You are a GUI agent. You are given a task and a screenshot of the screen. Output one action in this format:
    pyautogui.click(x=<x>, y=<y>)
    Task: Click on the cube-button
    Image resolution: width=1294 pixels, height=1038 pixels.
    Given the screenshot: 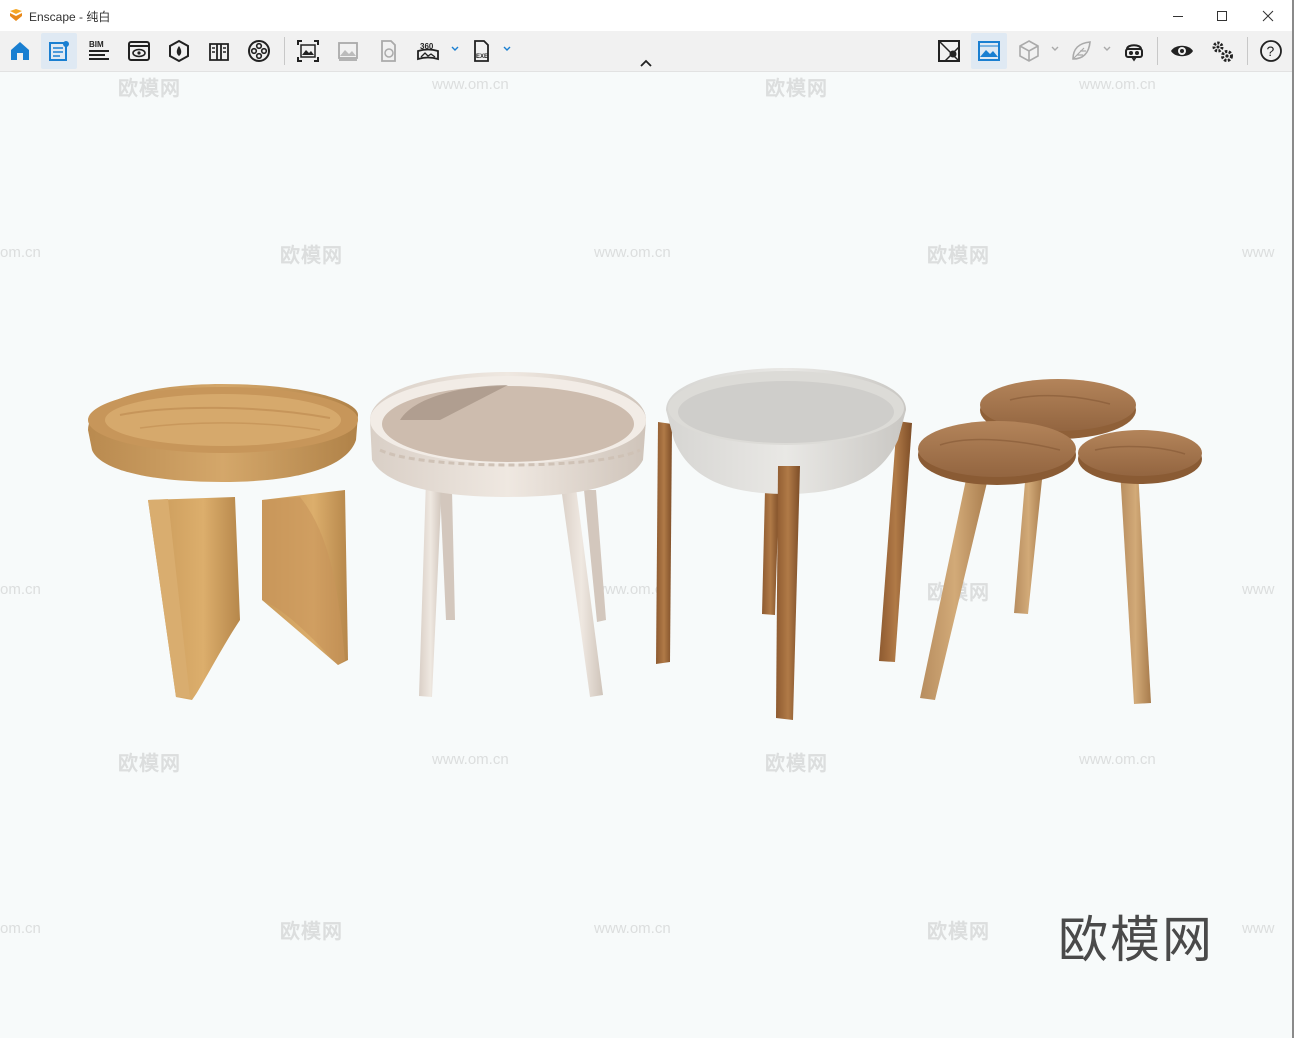 What is the action you would take?
    pyautogui.click(x=1029, y=51)
    